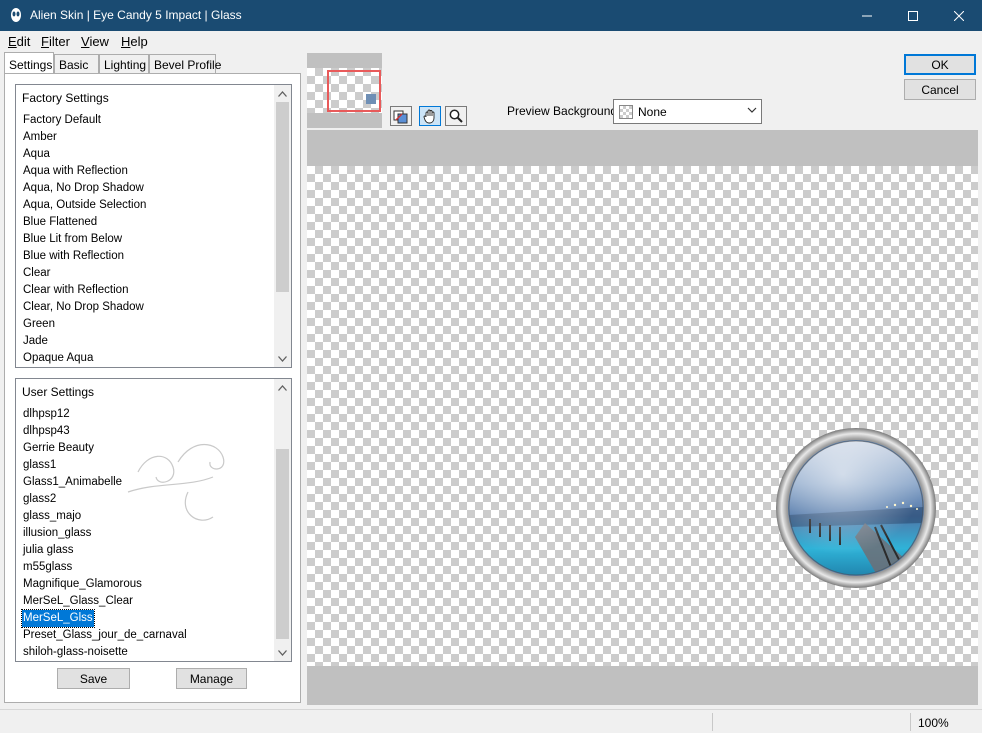  What do you see at coordinates (76, 290) in the screenshot?
I see `list-item-label: Clear with Reflection` at bounding box center [76, 290].